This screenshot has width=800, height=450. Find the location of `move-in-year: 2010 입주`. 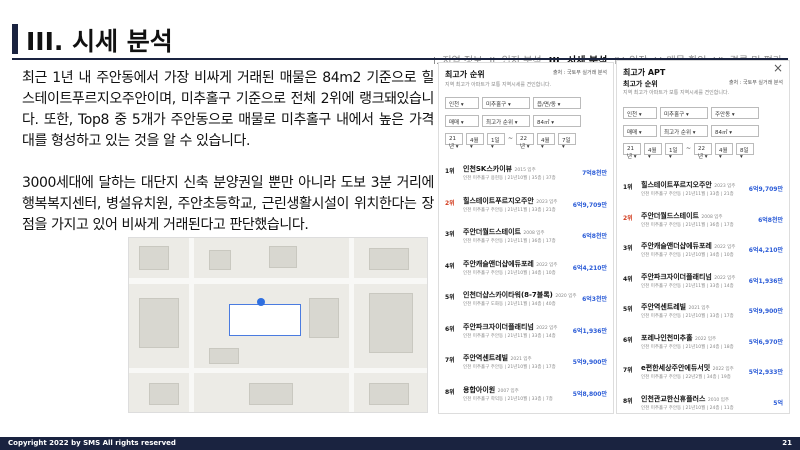

move-in-year: 2010 입주 is located at coordinates (718, 400).